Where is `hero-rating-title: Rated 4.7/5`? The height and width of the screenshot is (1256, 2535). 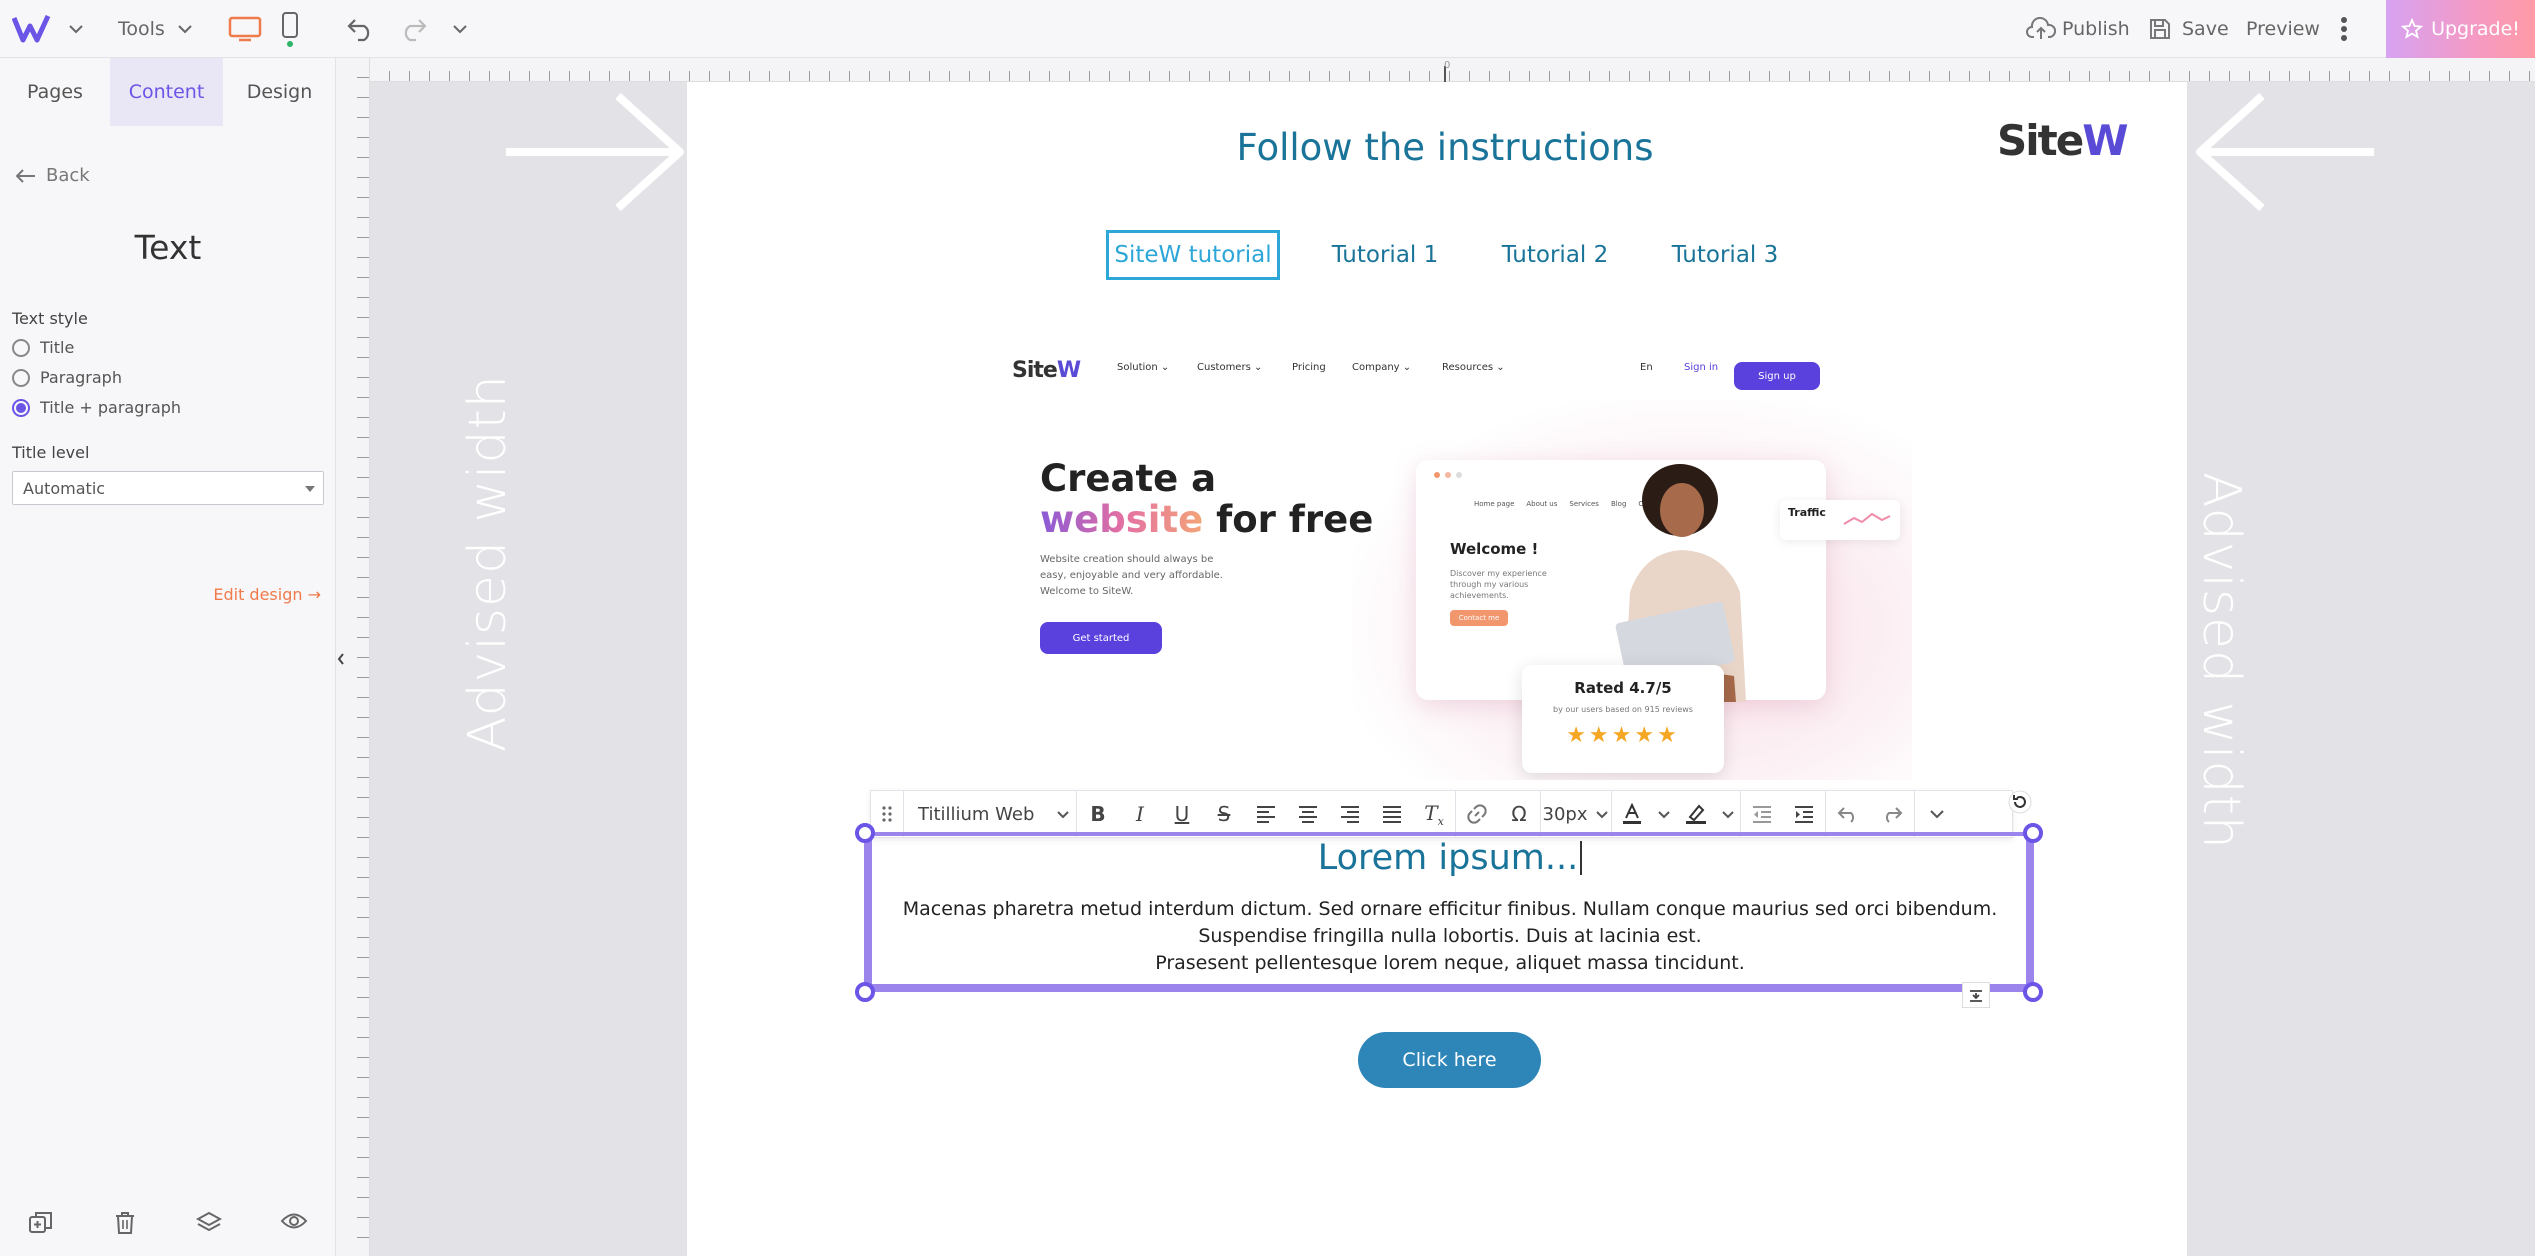 hero-rating-title: Rated 4.7/5 is located at coordinates (1623, 688).